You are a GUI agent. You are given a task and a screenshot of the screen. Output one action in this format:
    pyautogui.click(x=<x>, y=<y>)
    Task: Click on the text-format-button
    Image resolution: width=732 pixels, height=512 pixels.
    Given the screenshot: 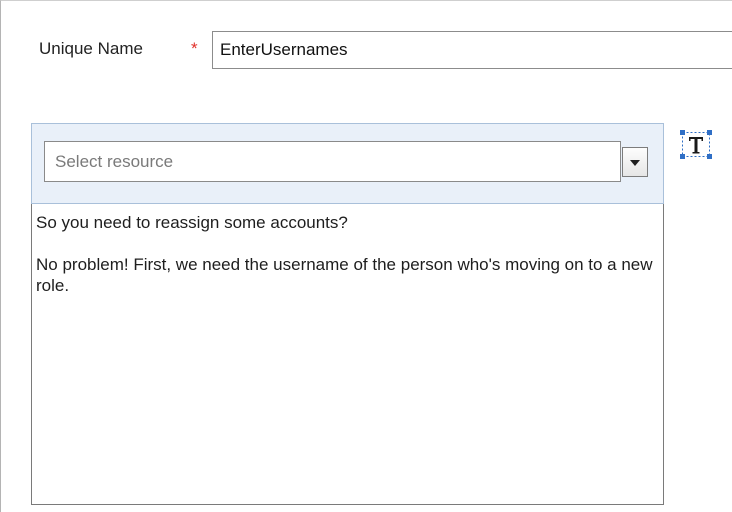 What is the action you would take?
    pyautogui.click(x=696, y=144)
    